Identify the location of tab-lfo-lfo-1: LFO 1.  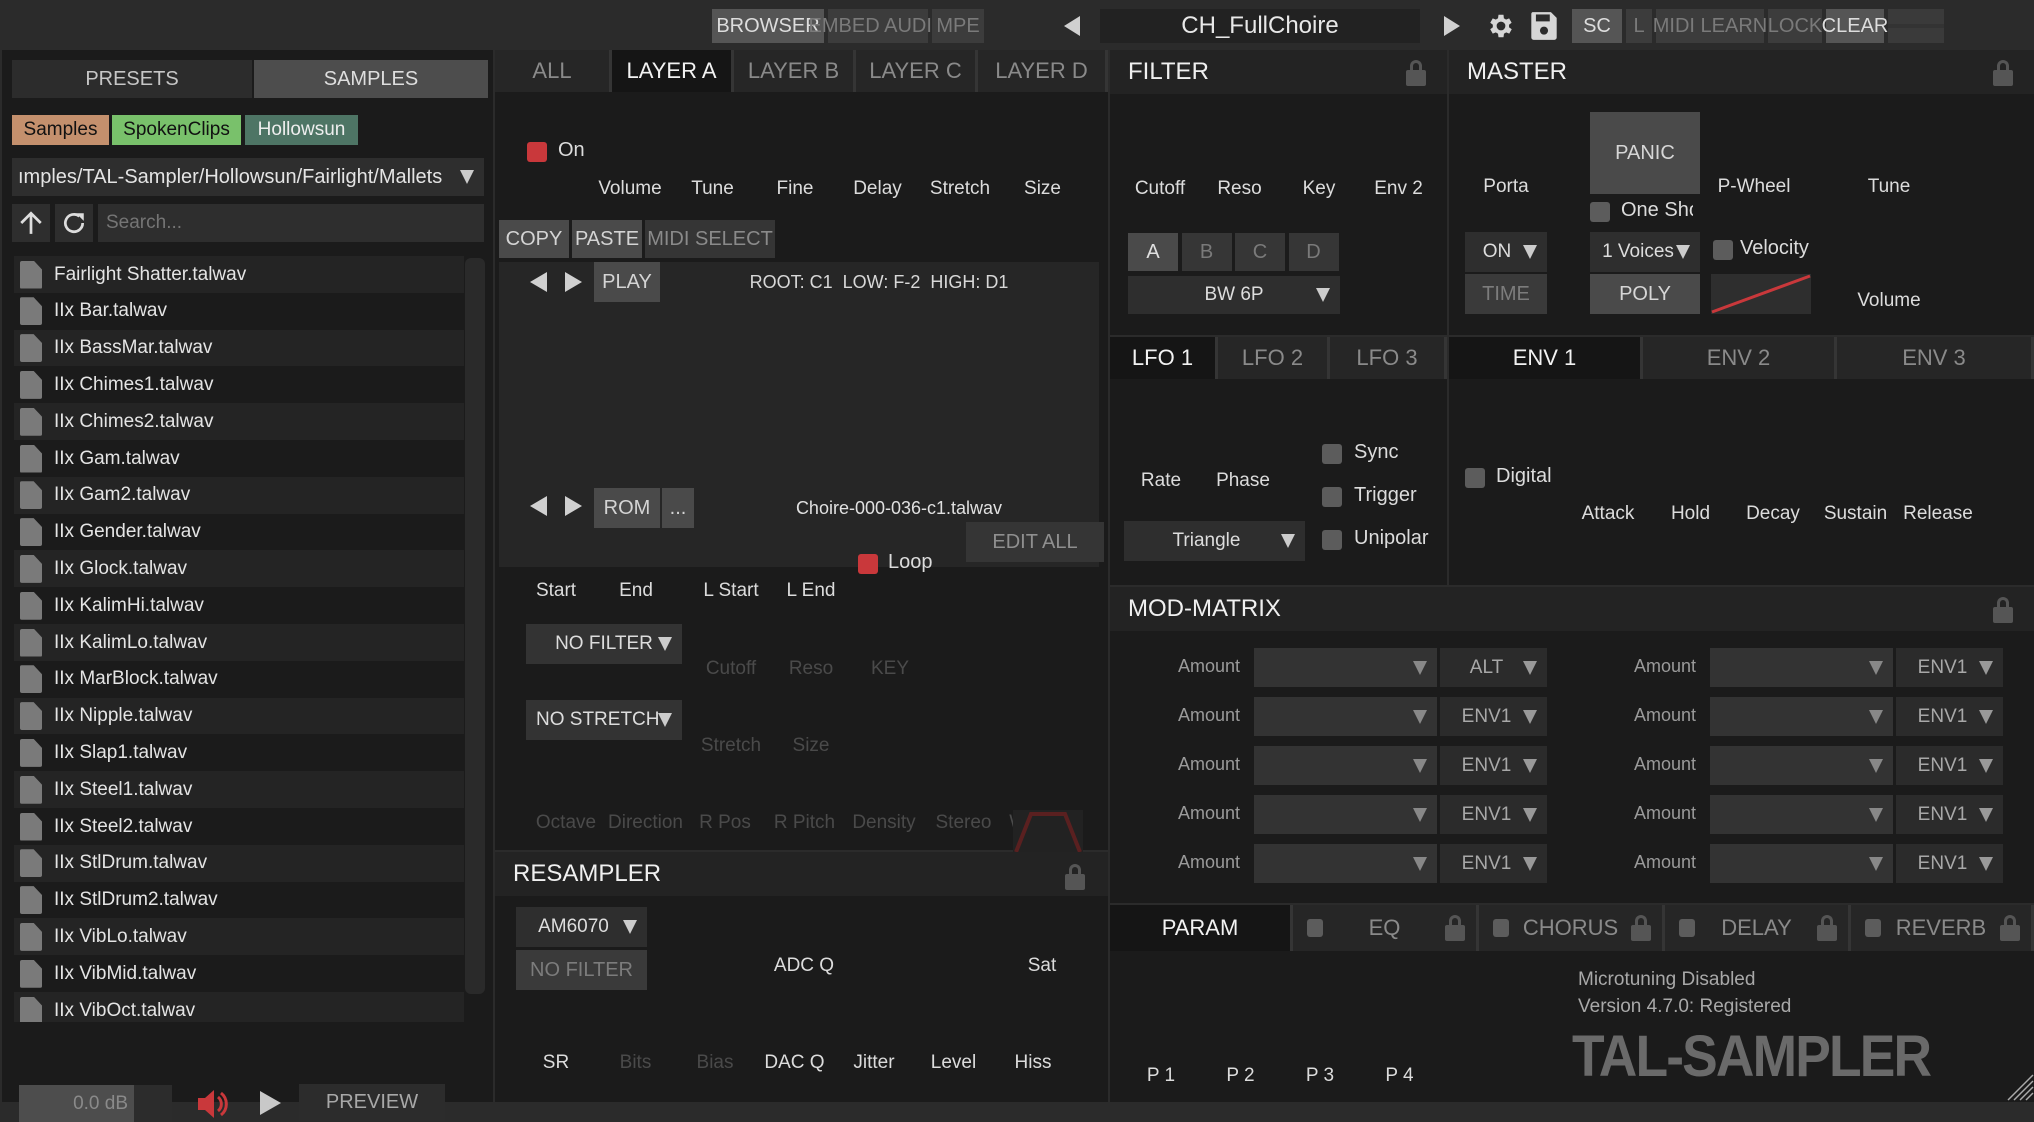
(1164, 358).